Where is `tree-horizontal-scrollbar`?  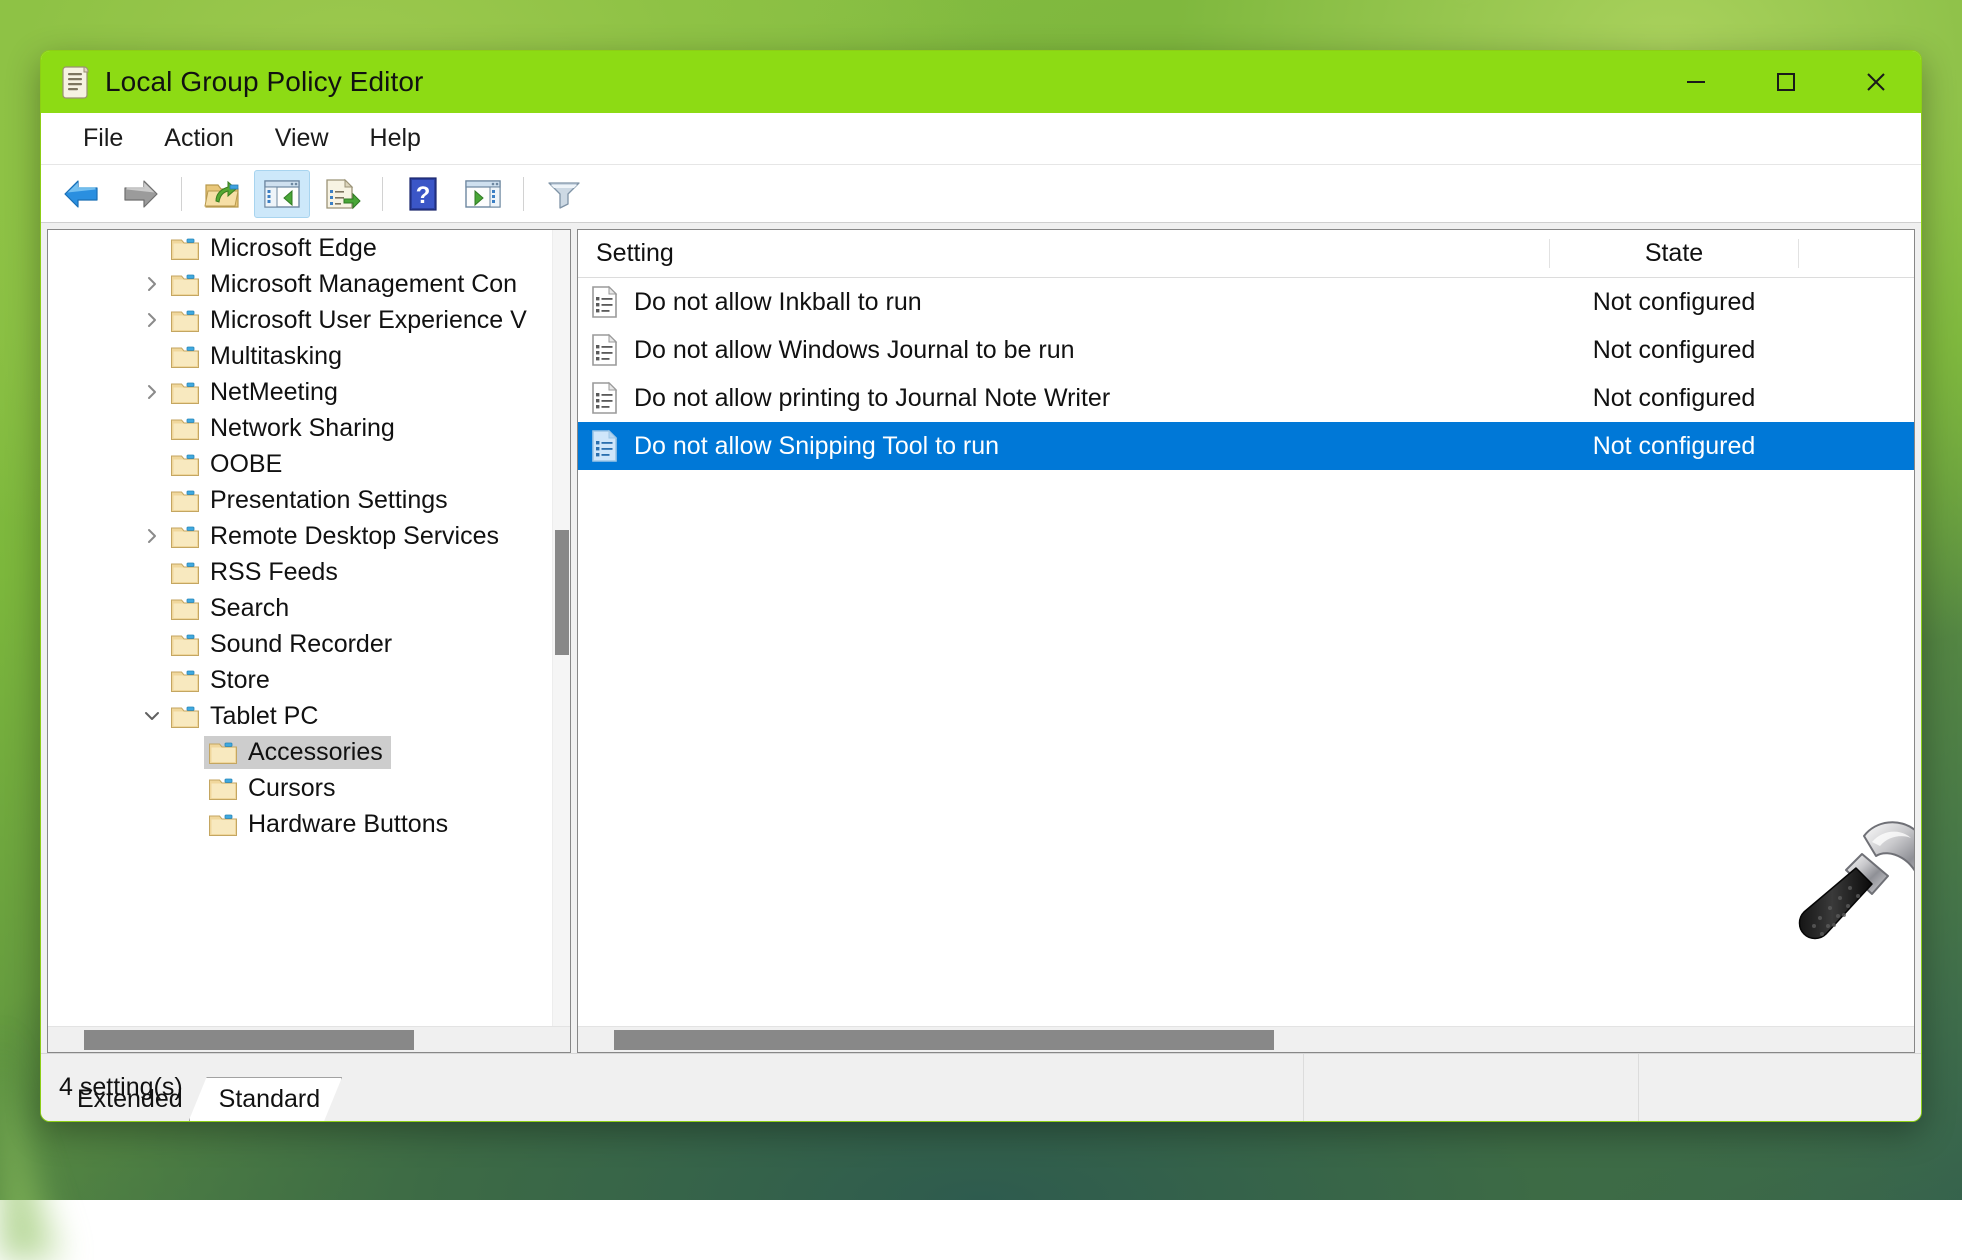 tree-horizontal-scrollbar is located at coordinates (309, 1039).